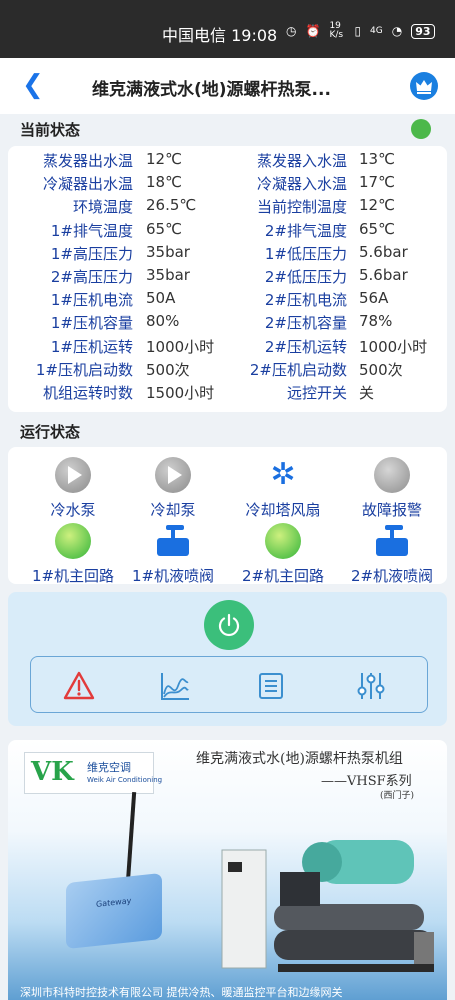 The width and height of the screenshot is (455, 1000). Describe the element at coordinates (377, 182) in the screenshot. I see `status-value: 17℃` at that location.